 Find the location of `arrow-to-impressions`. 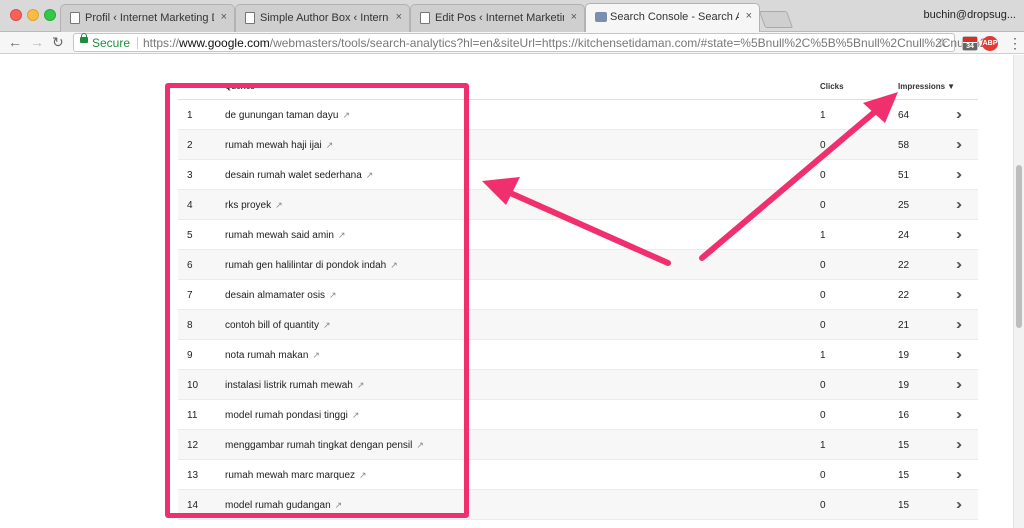

arrow-to-impressions is located at coordinates (798, 176).